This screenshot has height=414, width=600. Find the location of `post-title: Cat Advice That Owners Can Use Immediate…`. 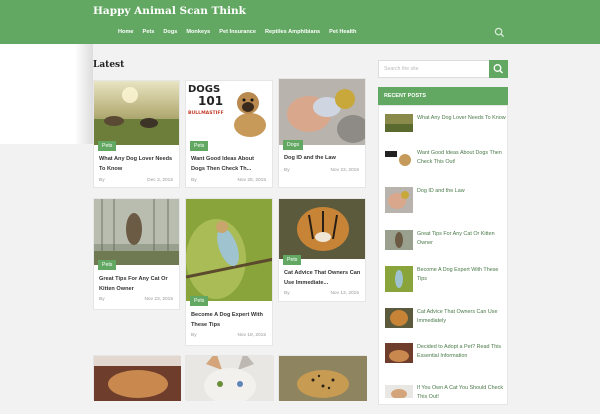

post-title: Cat Advice That Owners Can Use Immediate… is located at coordinates (322, 278).